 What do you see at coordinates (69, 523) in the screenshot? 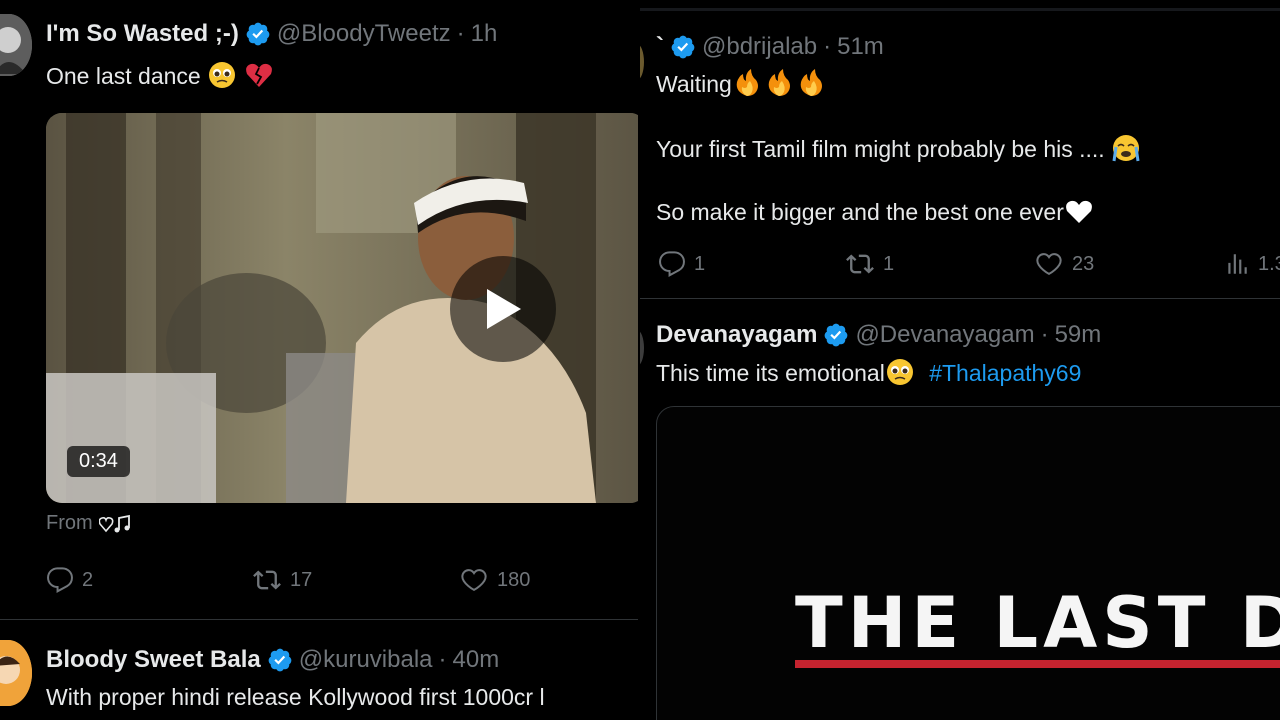
I see `from-label: From` at bounding box center [69, 523].